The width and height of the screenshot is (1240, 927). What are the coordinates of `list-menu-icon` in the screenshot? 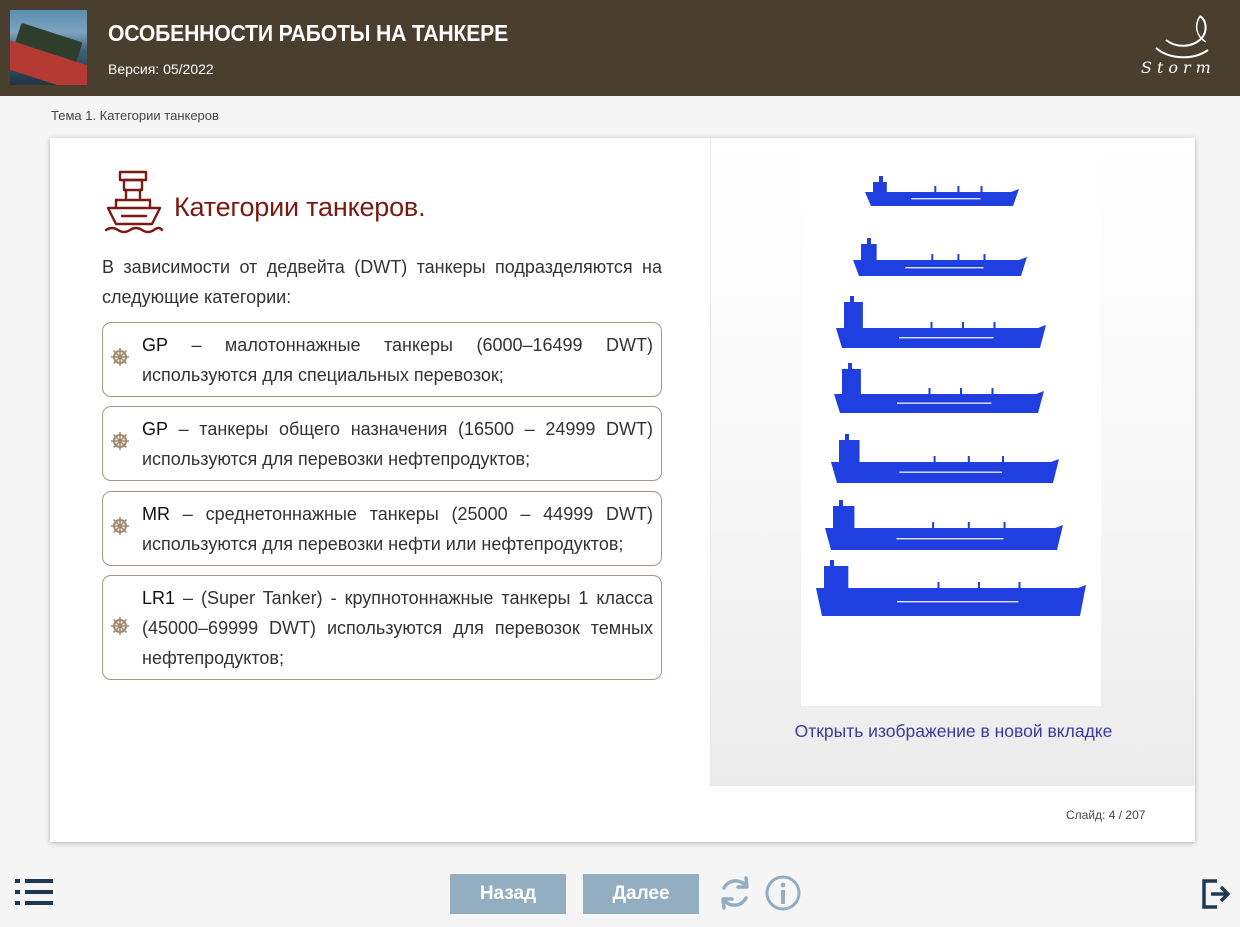 It's located at (34, 892).